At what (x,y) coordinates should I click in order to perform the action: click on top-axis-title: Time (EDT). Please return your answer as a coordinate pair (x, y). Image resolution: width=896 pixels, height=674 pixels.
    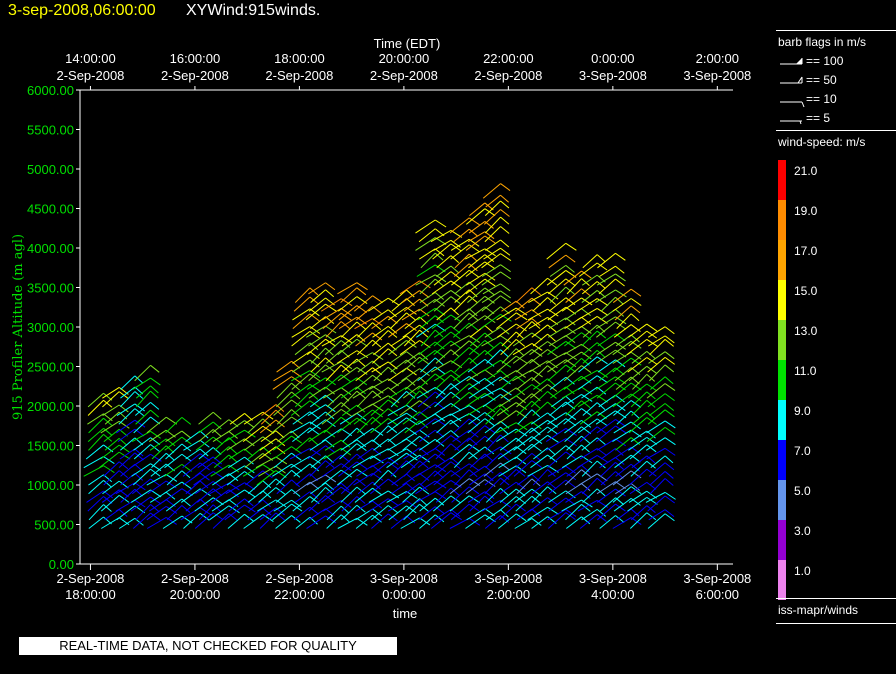
    Looking at the image, I should click on (407, 43).